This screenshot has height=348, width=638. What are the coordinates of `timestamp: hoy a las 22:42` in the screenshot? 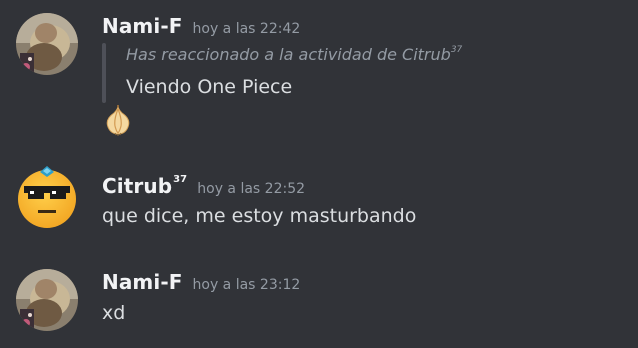 It's located at (246, 29).